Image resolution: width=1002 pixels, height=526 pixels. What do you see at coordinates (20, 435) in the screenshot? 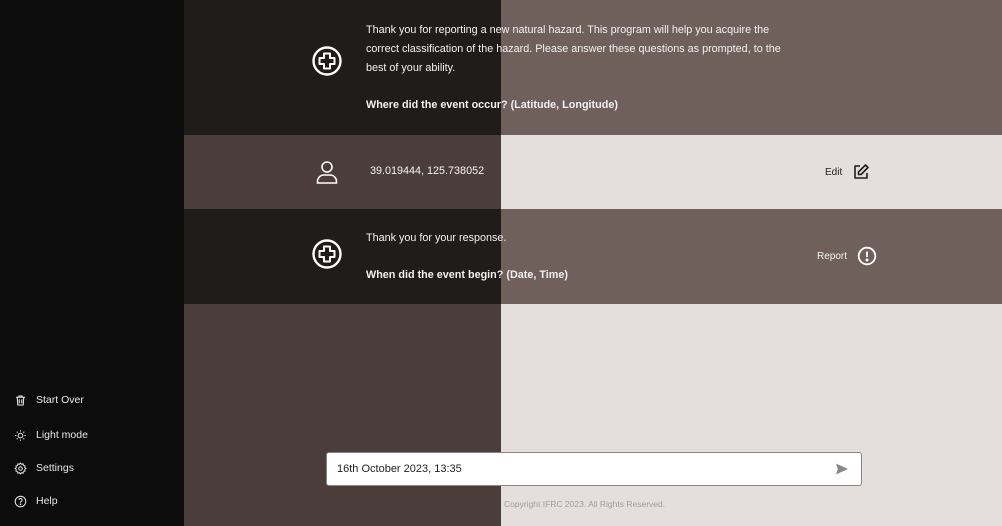
I see `sun-icon` at bounding box center [20, 435].